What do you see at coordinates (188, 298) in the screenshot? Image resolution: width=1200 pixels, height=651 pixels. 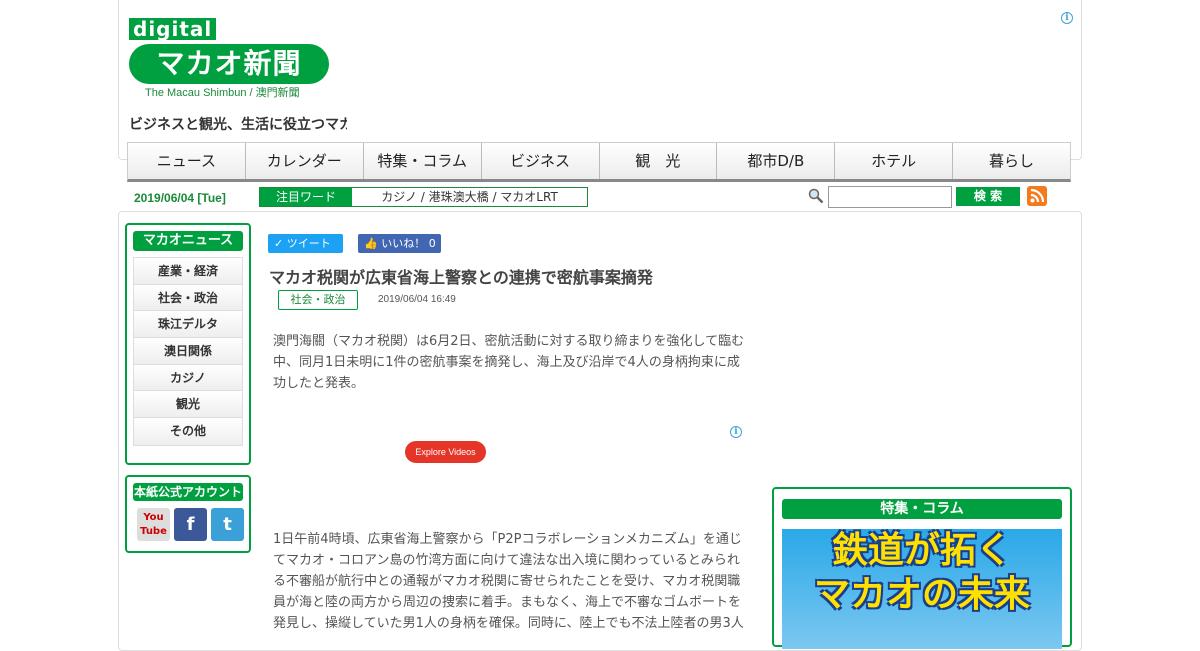 I see `sidebar-item-society: 社会・政治` at bounding box center [188, 298].